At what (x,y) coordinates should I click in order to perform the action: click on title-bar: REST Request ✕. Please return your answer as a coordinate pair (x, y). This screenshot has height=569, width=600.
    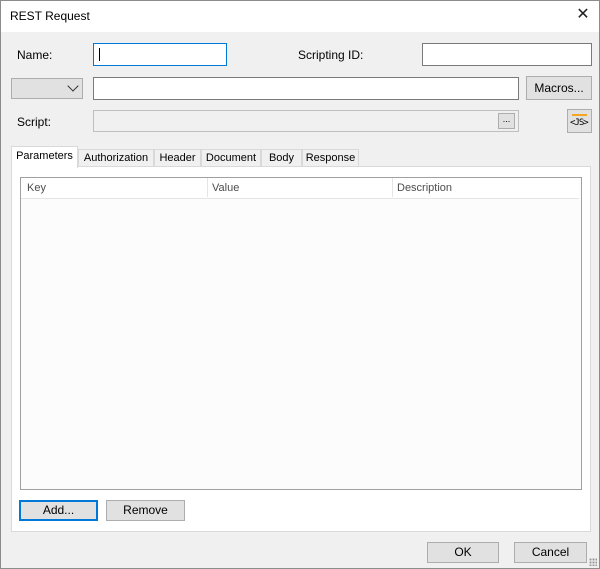
    Looking at the image, I should click on (300, 16).